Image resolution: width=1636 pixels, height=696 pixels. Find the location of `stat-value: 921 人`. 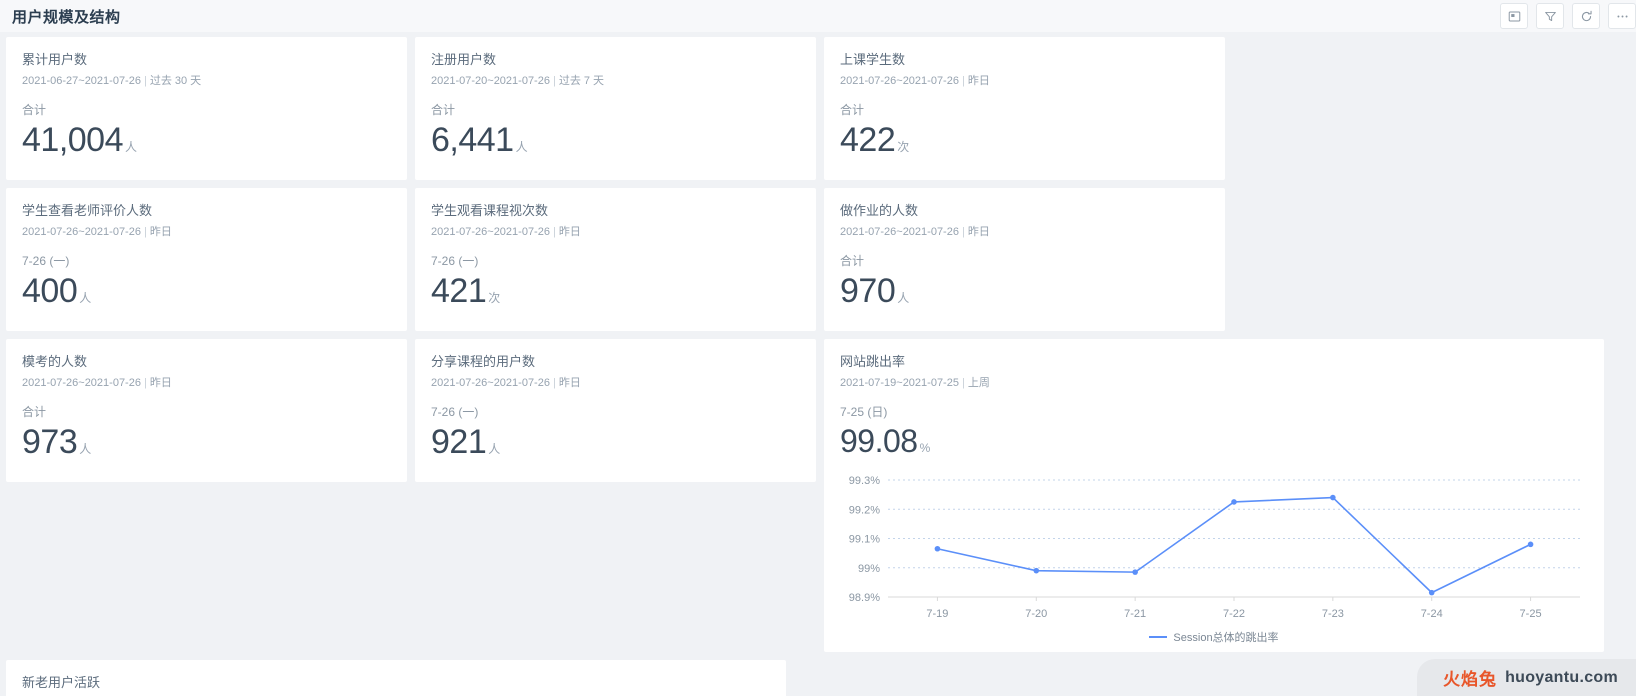

stat-value: 921 人 is located at coordinates (615, 445).